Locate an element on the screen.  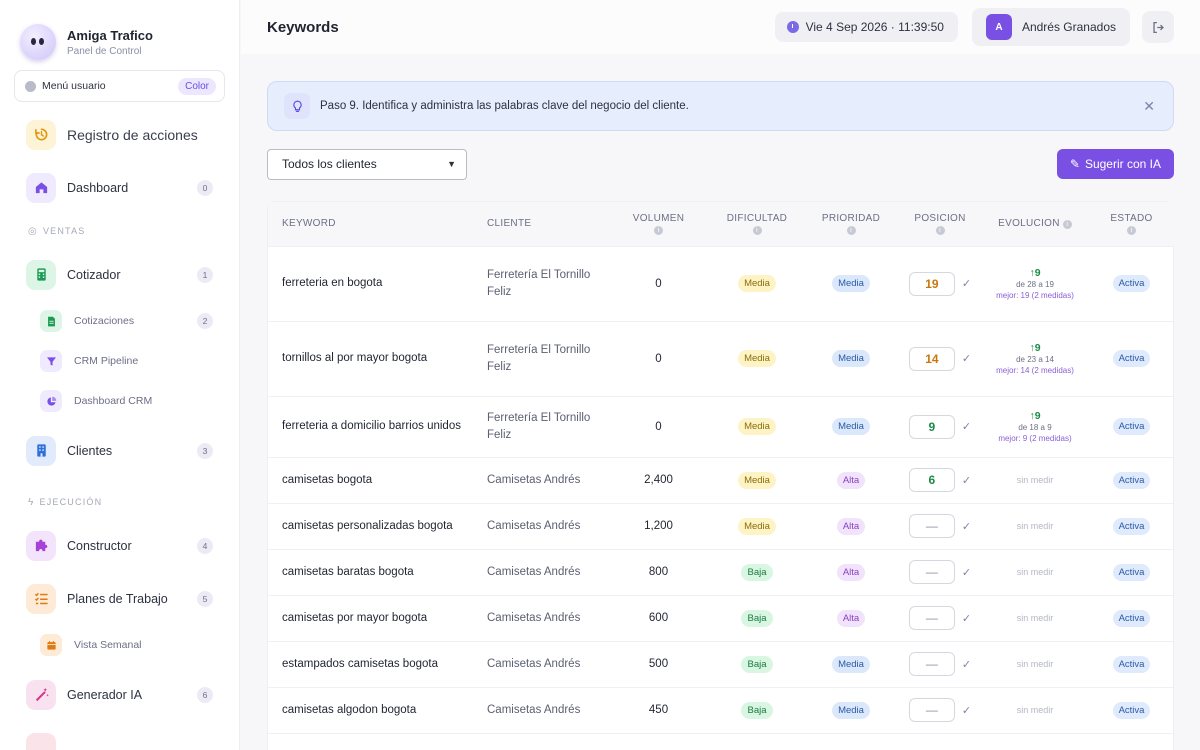
logout-button is located at coordinates (1158, 27).